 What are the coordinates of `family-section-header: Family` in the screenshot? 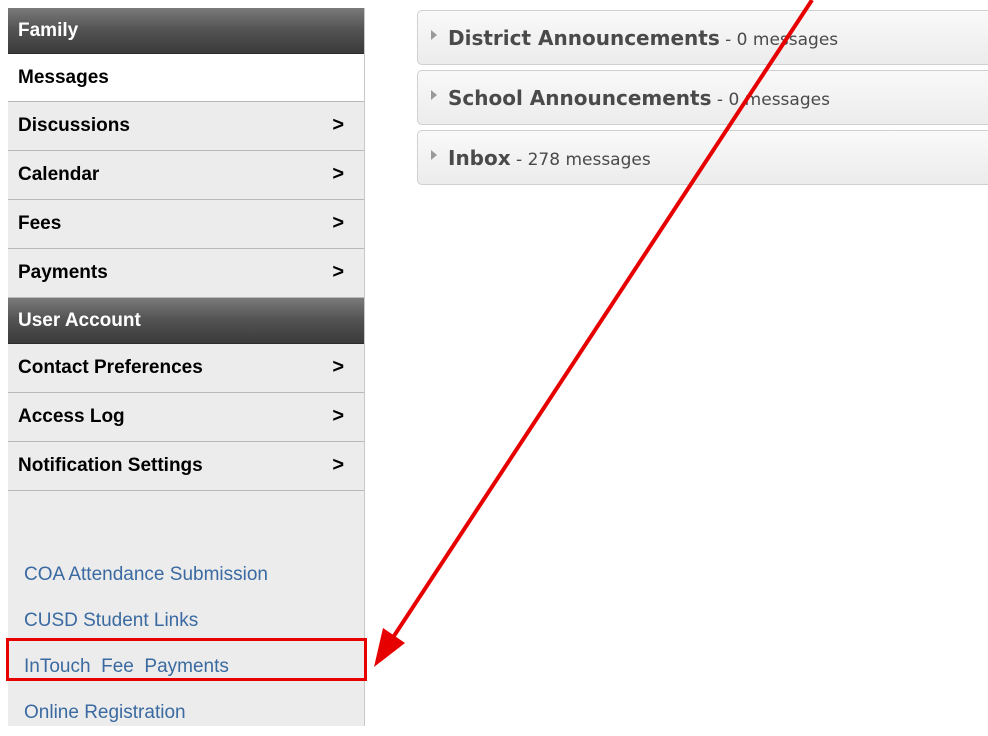 It's located at (186, 31).